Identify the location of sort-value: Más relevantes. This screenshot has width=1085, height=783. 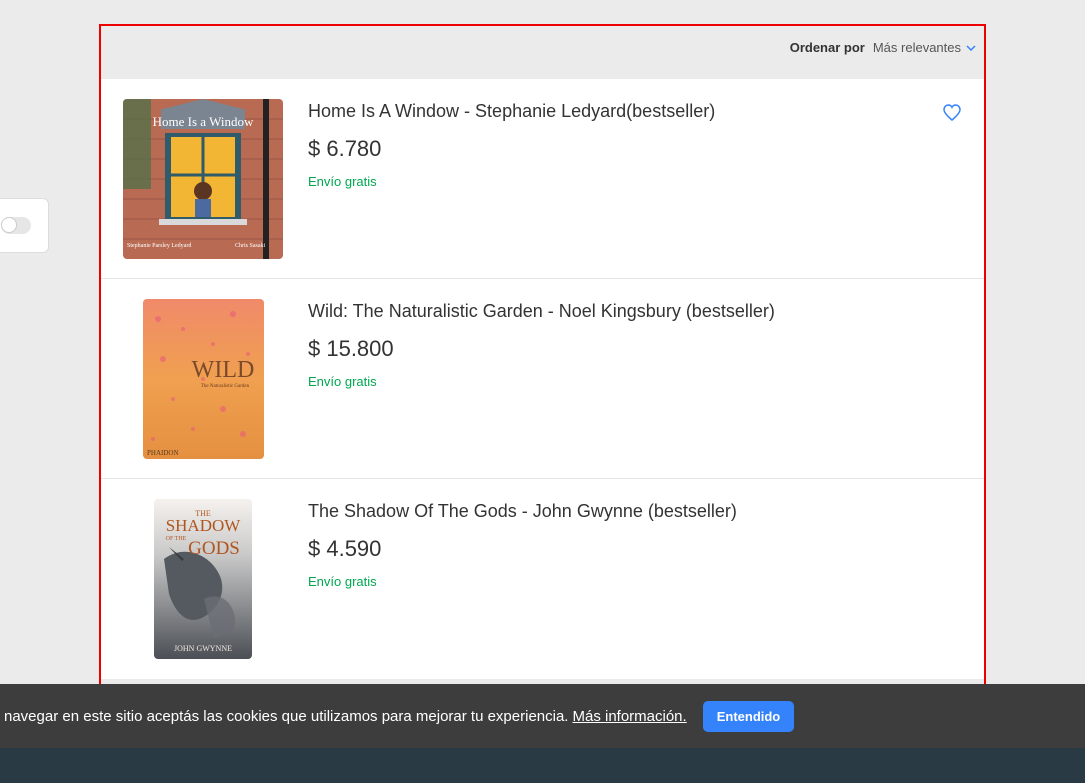
(917, 47).